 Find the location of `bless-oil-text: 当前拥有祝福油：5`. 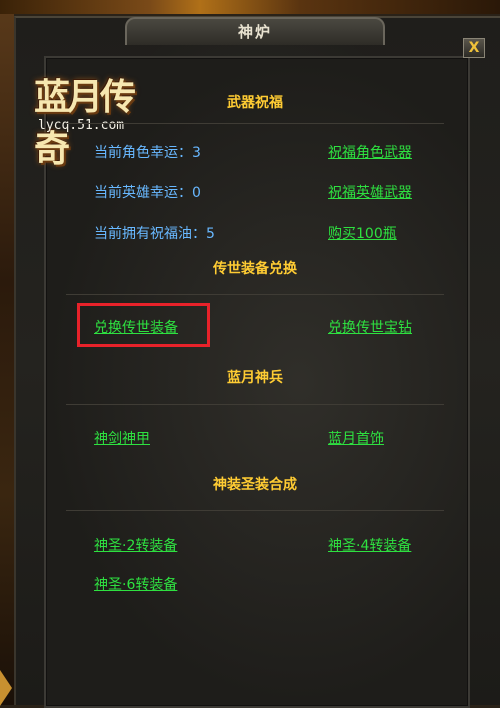

bless-oil-text: 当前拥有祝福油：5 is located at coordinates (154, 234).